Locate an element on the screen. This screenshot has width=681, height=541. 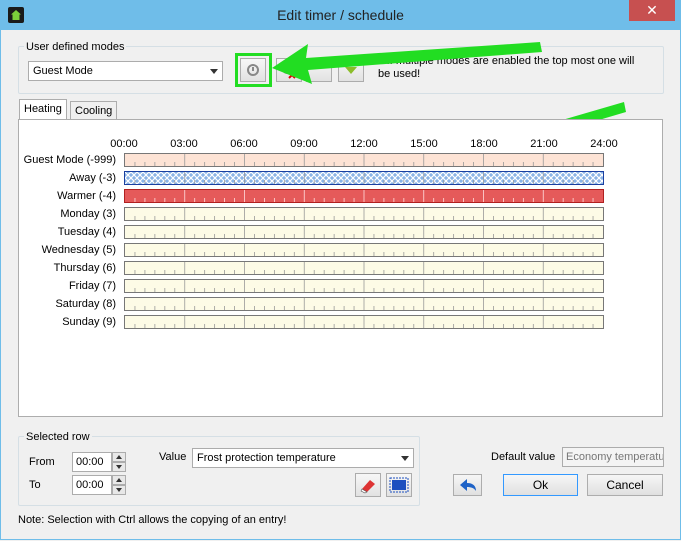
row-label: Monday (3) is located at coordinates (88, 214).